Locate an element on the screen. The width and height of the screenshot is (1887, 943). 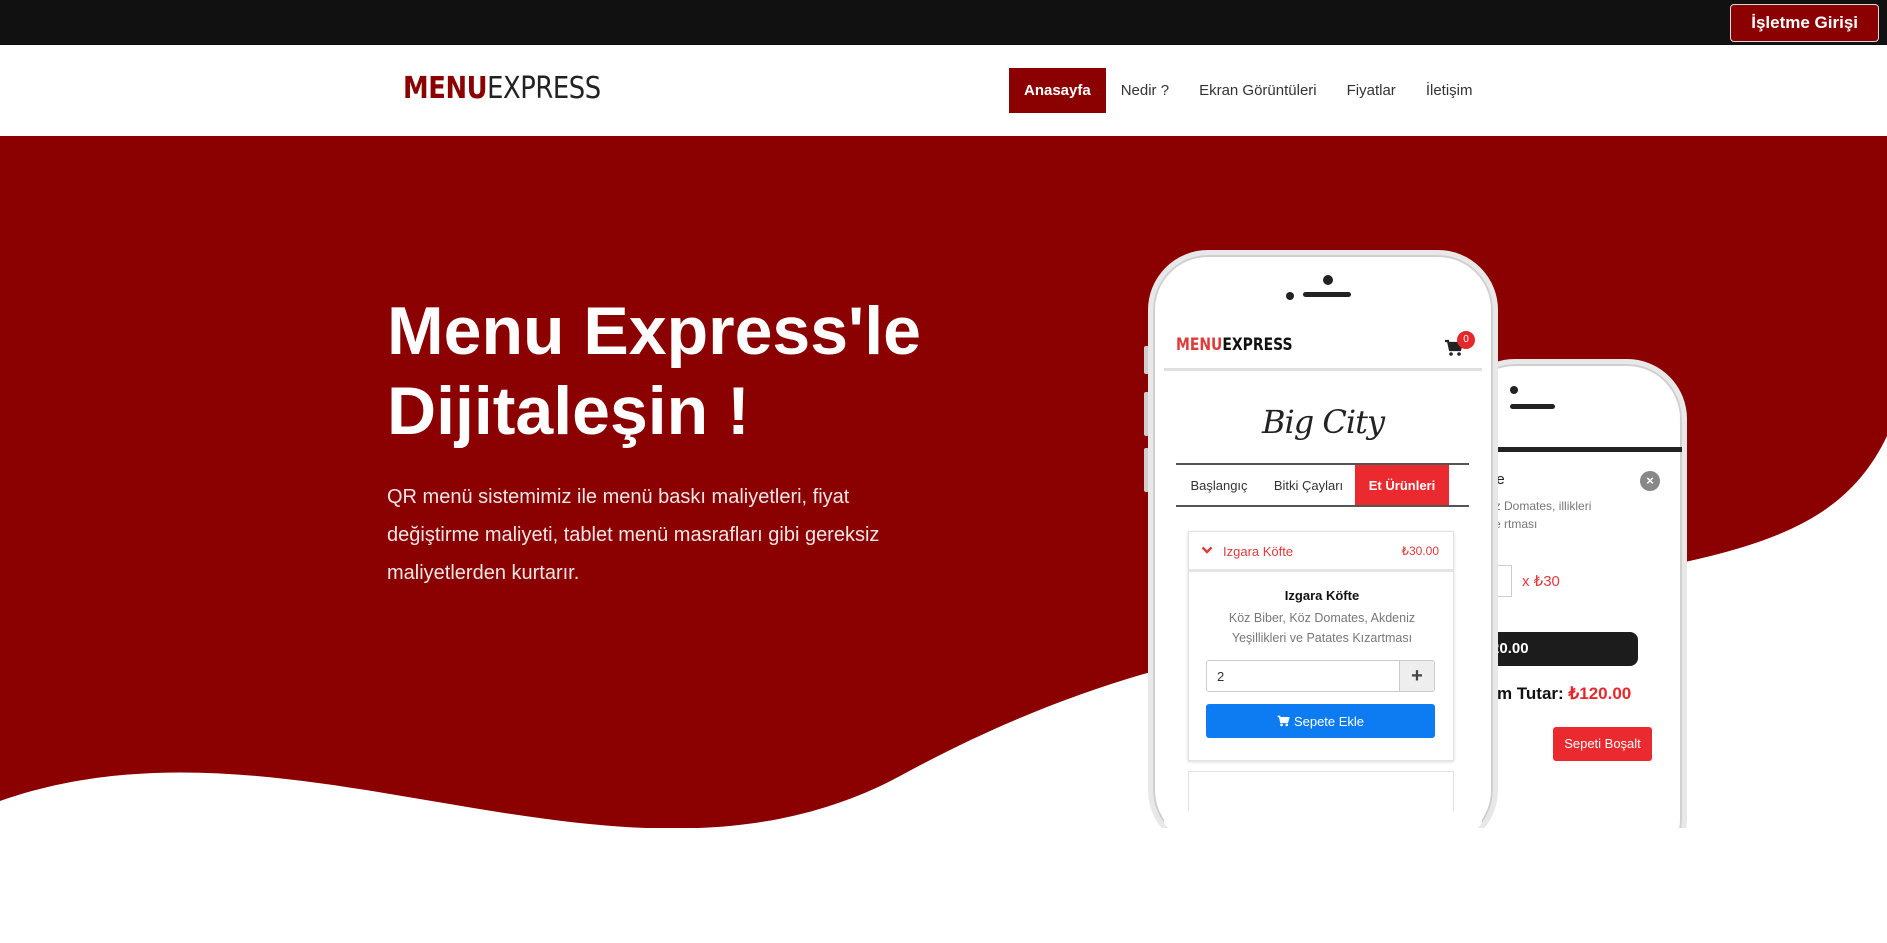
app-logo: MENUEXPRESS is located at coordinates (1234, 345).